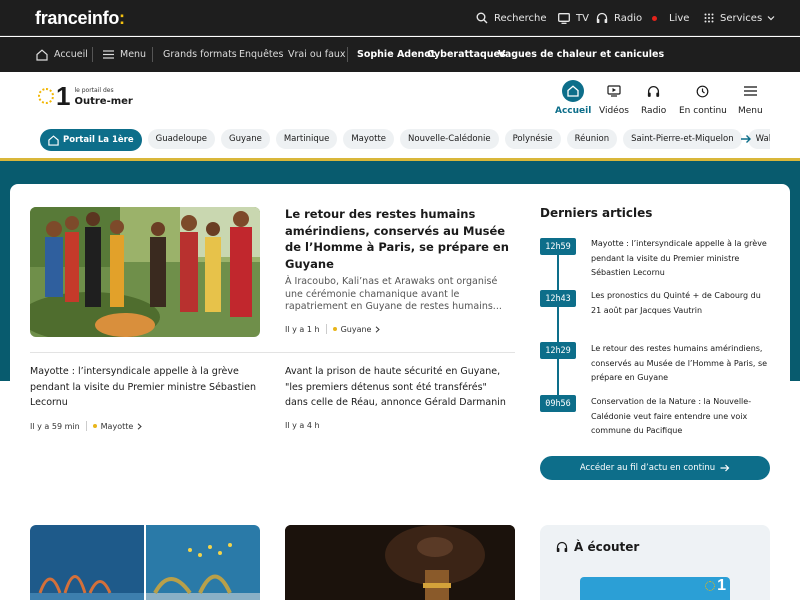 This screenshot has width=800, height=600. Describe the element at coordinates (771, 18) in the screenshot. I see `chevron-down-icon` at that location.